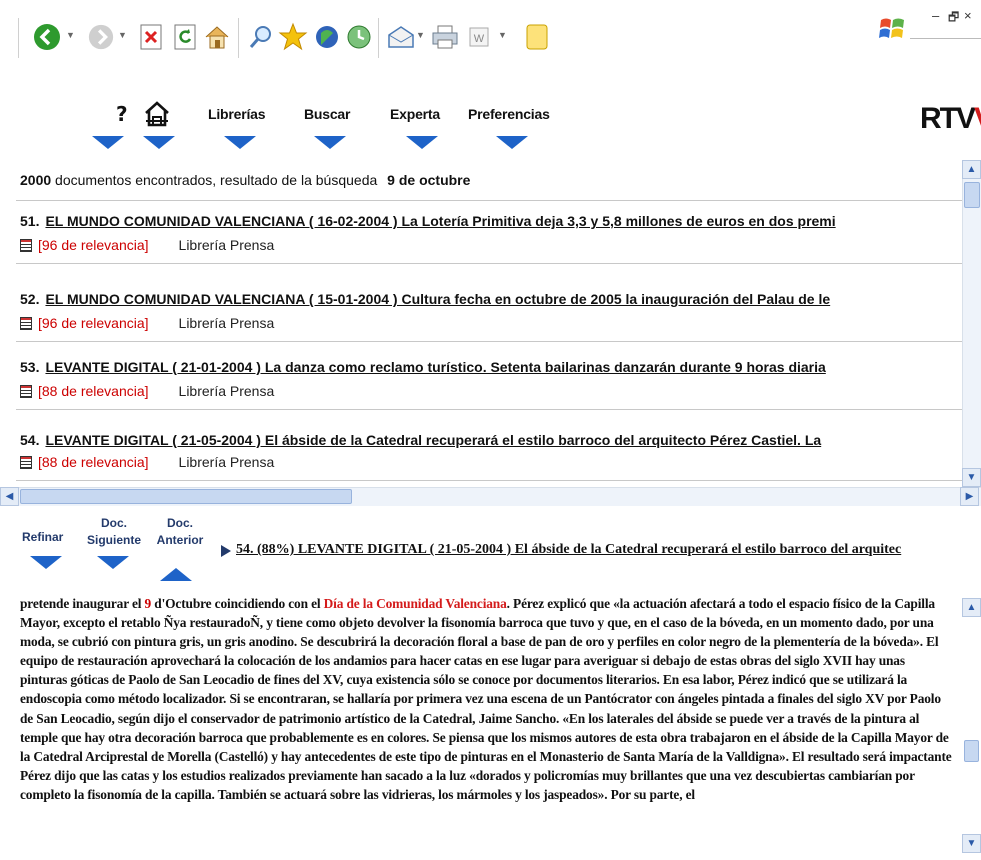 The image size is (981, 860). Describe the element at coordinates (977, 118) in the screenshot. I see `logo-accent: V` at that location.